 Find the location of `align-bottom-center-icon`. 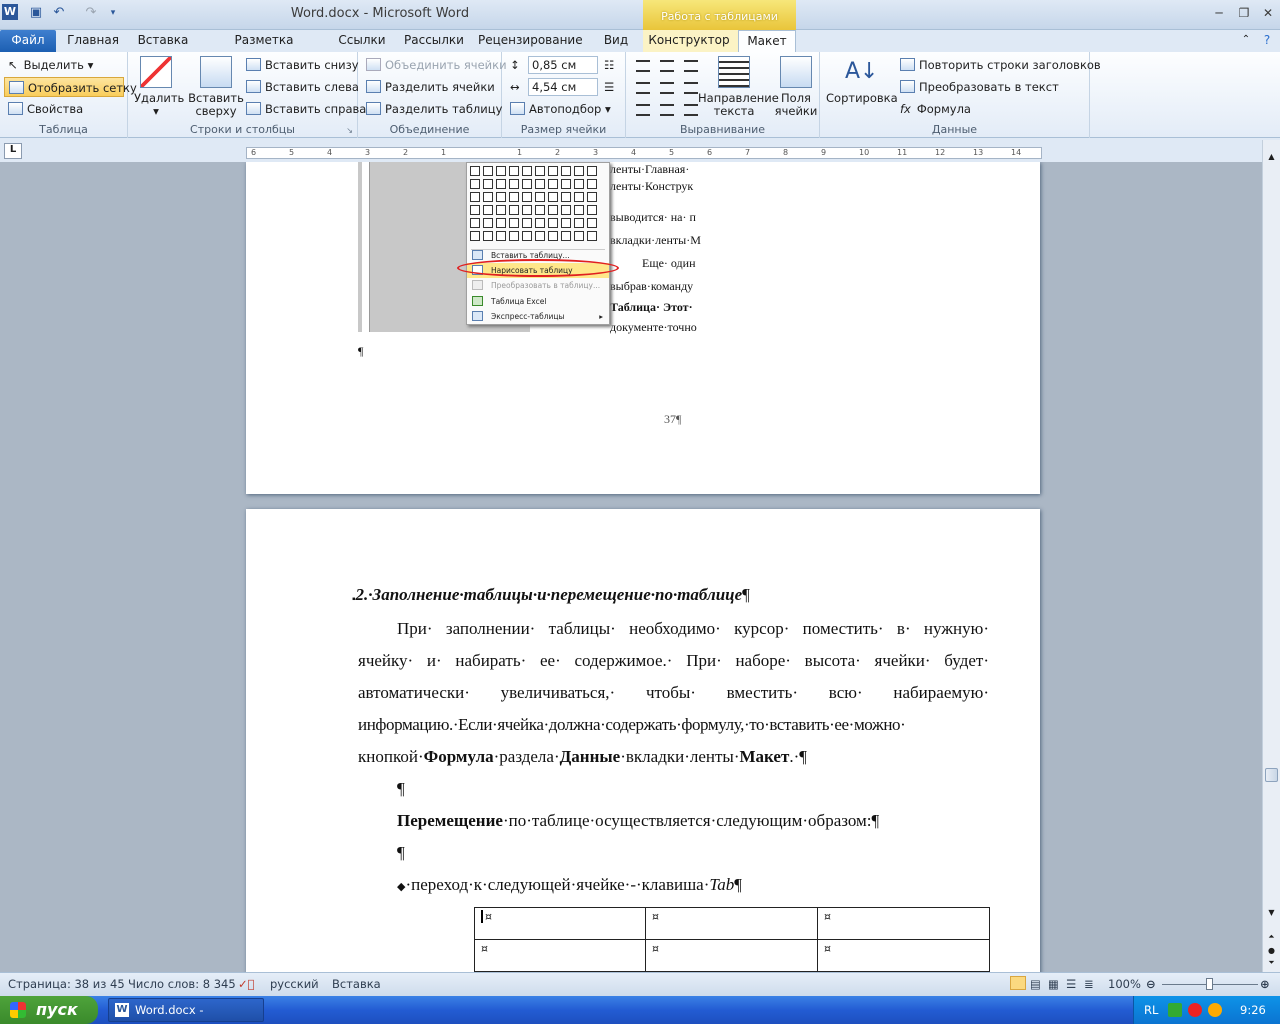

align-bottom-center-icon is located at coordinates (667, 110).